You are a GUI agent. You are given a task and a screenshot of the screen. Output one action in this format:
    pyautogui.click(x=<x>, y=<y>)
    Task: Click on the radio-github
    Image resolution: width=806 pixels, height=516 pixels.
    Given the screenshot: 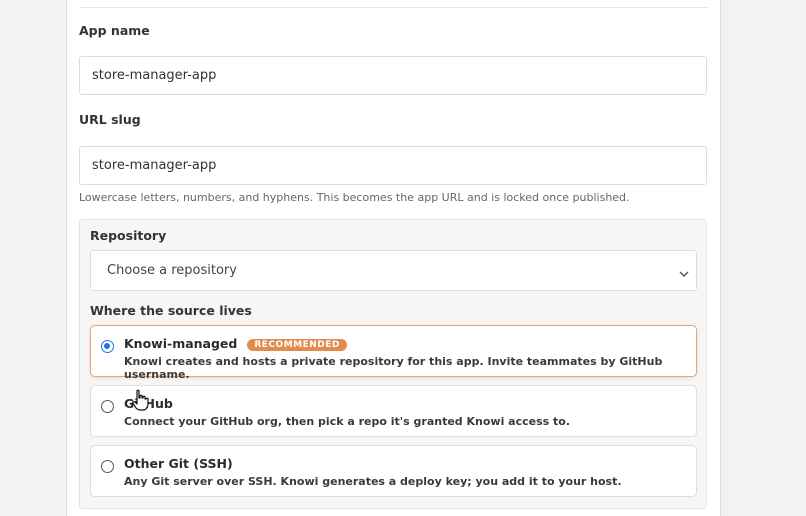 What is the action you would take?
    pyautogui.click(x=107, y=406)
    